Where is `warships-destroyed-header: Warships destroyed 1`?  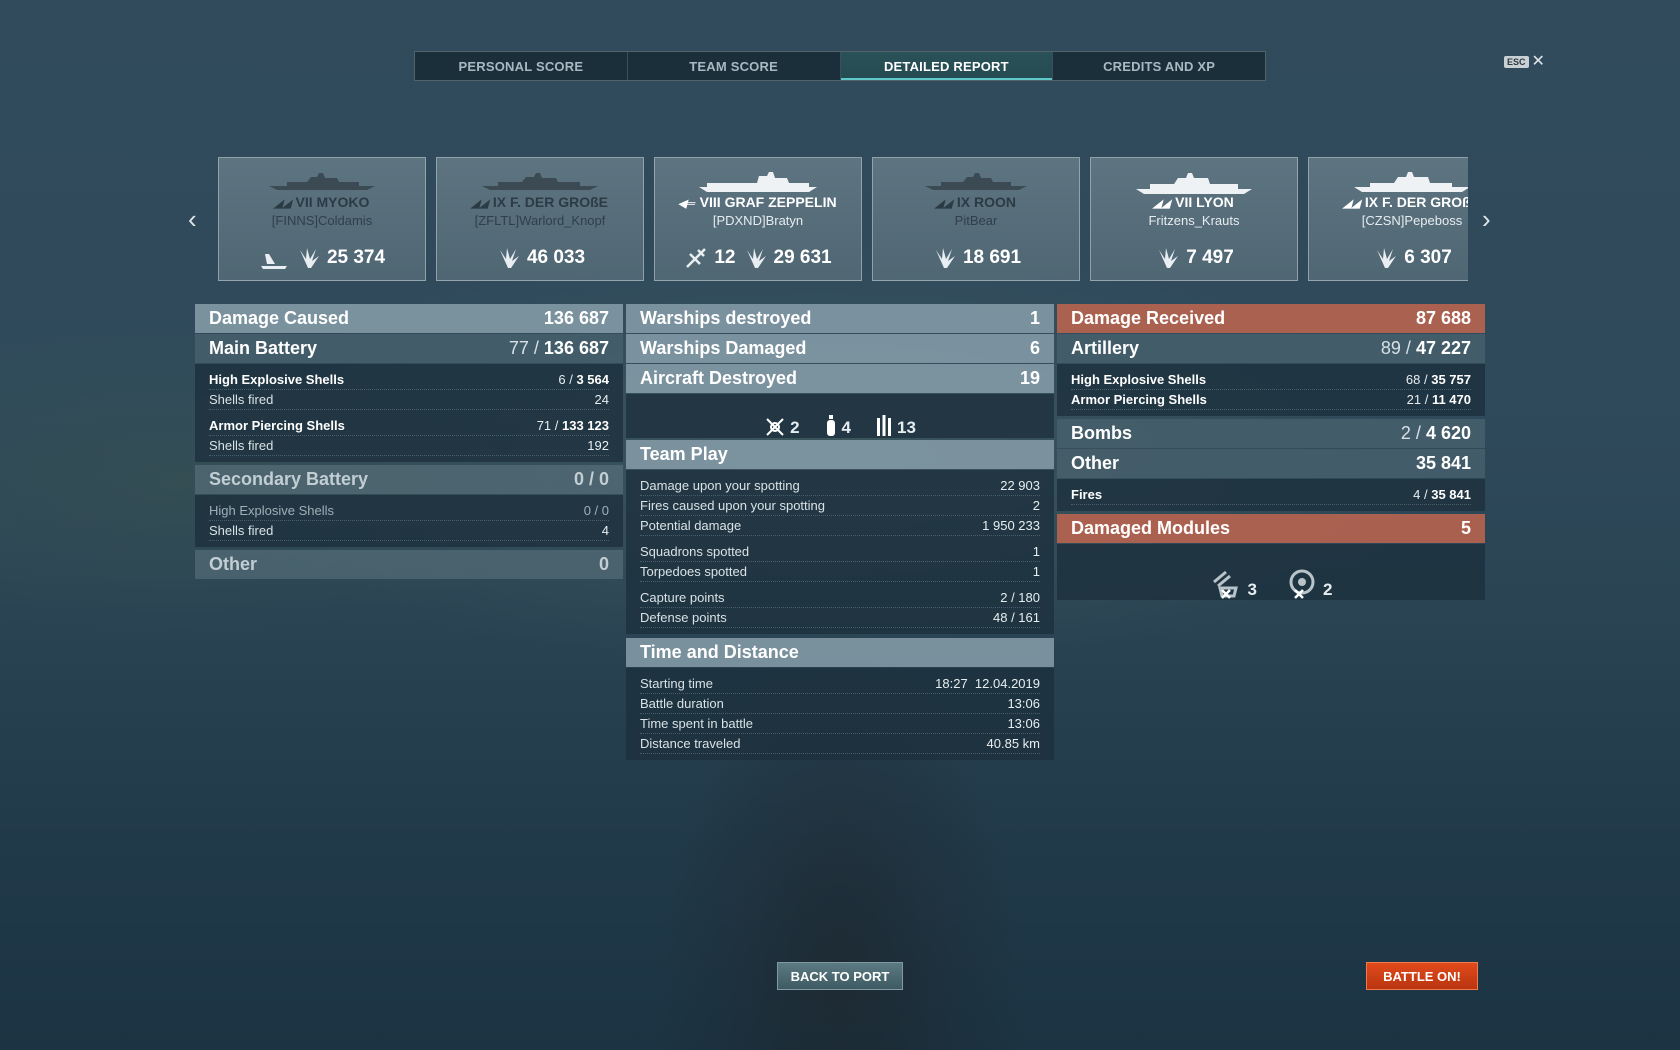
warships-destroyed-header: Warships destroyed 1 is located at coordinates (840, 318).